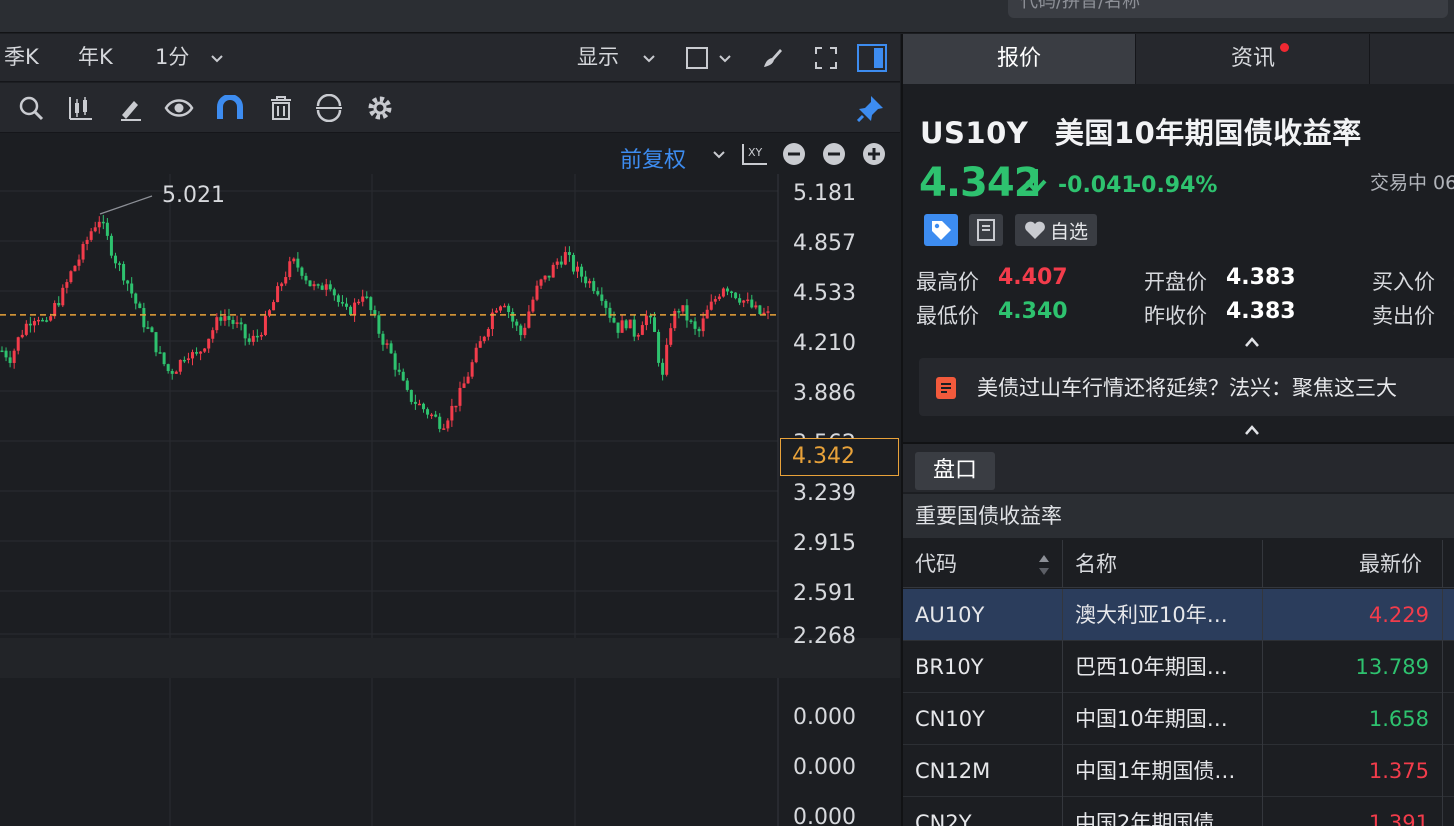 The width and height of the screenshot is (1454, 826). Describe the element at coordinates (953, 771) in the screenshot. I see `bond-code: CN12M` at that location.